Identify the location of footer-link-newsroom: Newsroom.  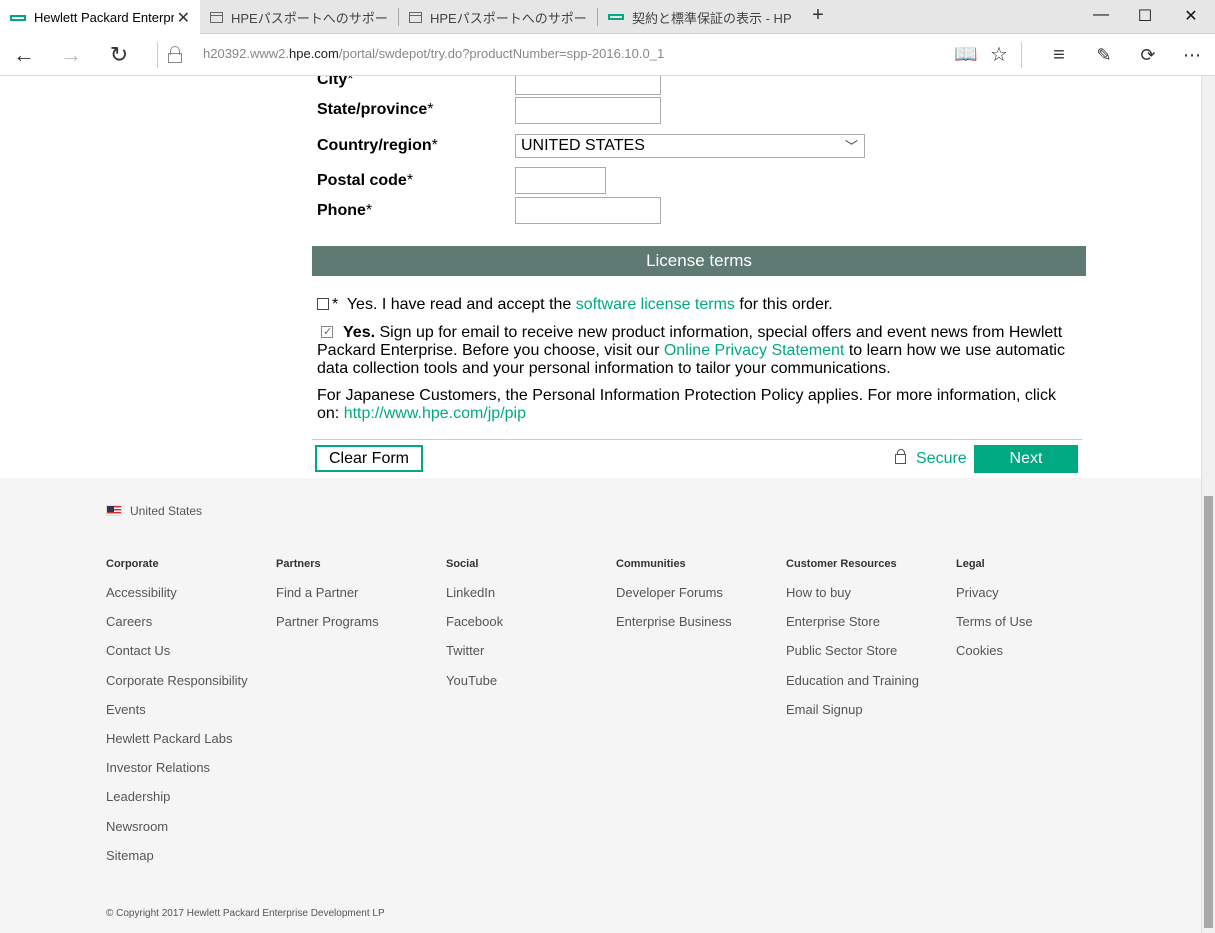
(177, 833).